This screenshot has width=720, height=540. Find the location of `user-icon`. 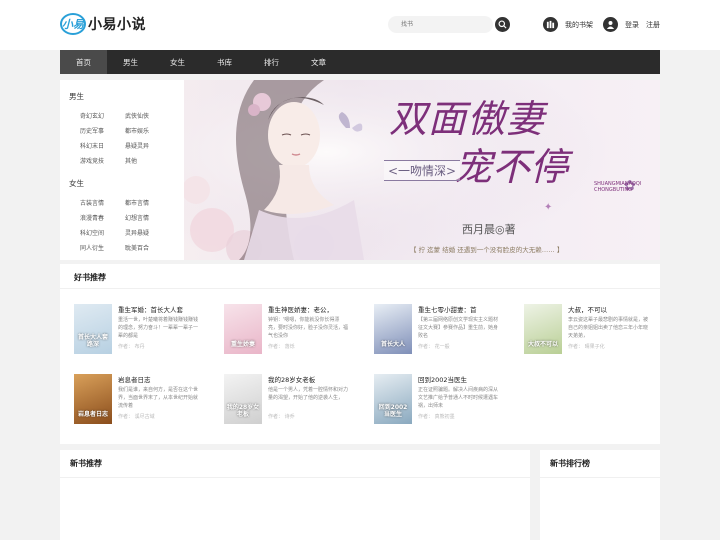

user-icon is located at coordinates (610, 24).